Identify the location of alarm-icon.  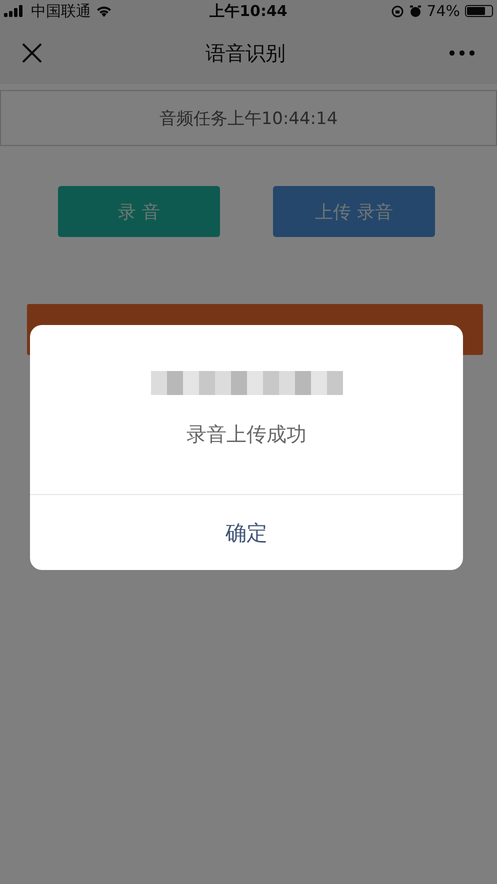
(415, 11).